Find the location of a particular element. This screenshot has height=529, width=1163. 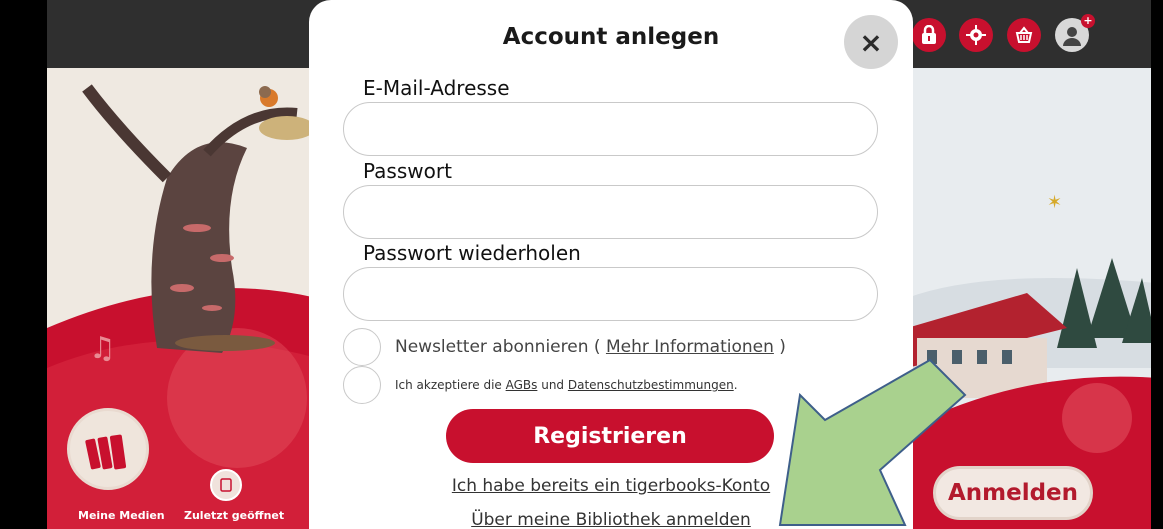

close-button: × is located at coordinates (871, 42).